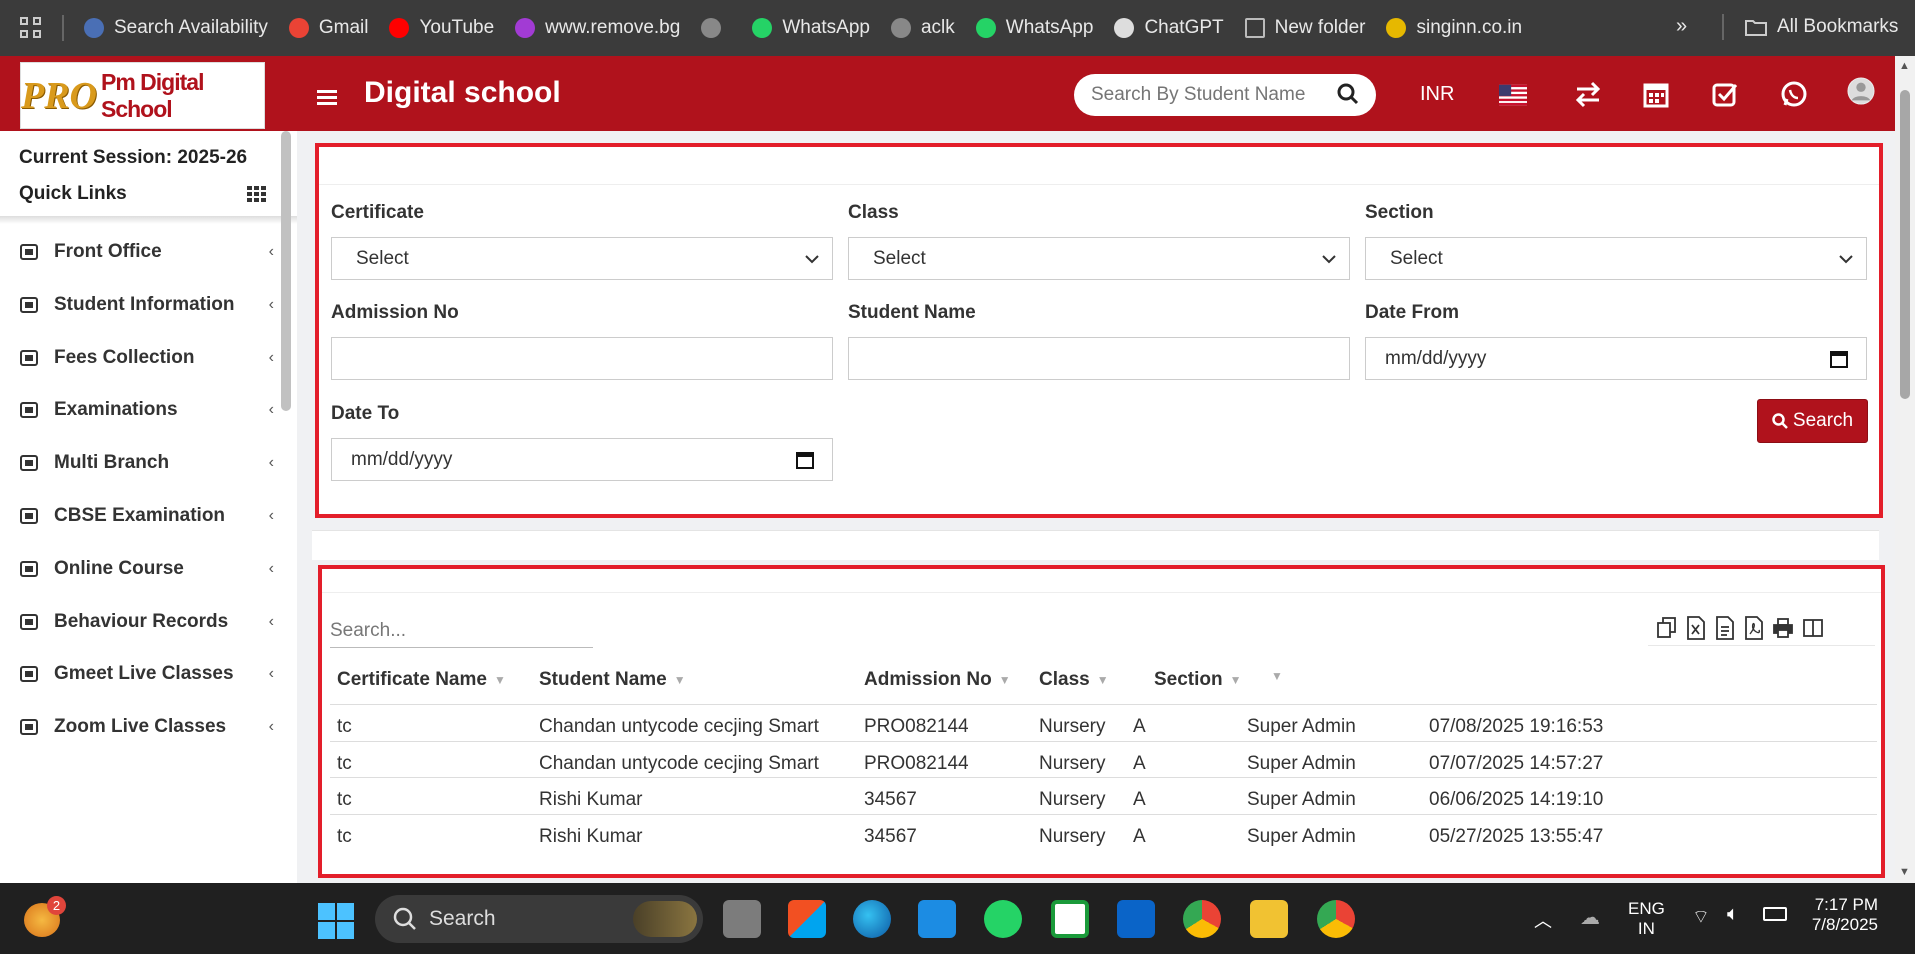 The width and height of the screenshot is (1915, 954). Describe the element at coordinates (1198, 95) in the screenshot. I see `student-search-input` at that location.